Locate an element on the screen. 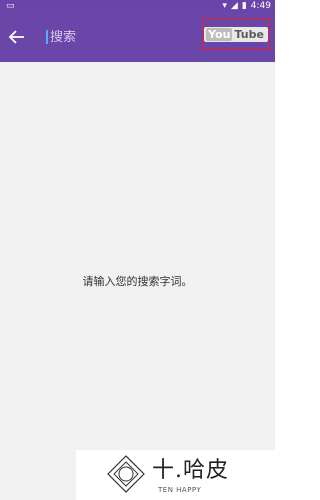 Image resolution: width=320 pixels, height=500 pixels. app-bar: You Tube is located at coordinates (137, 37).